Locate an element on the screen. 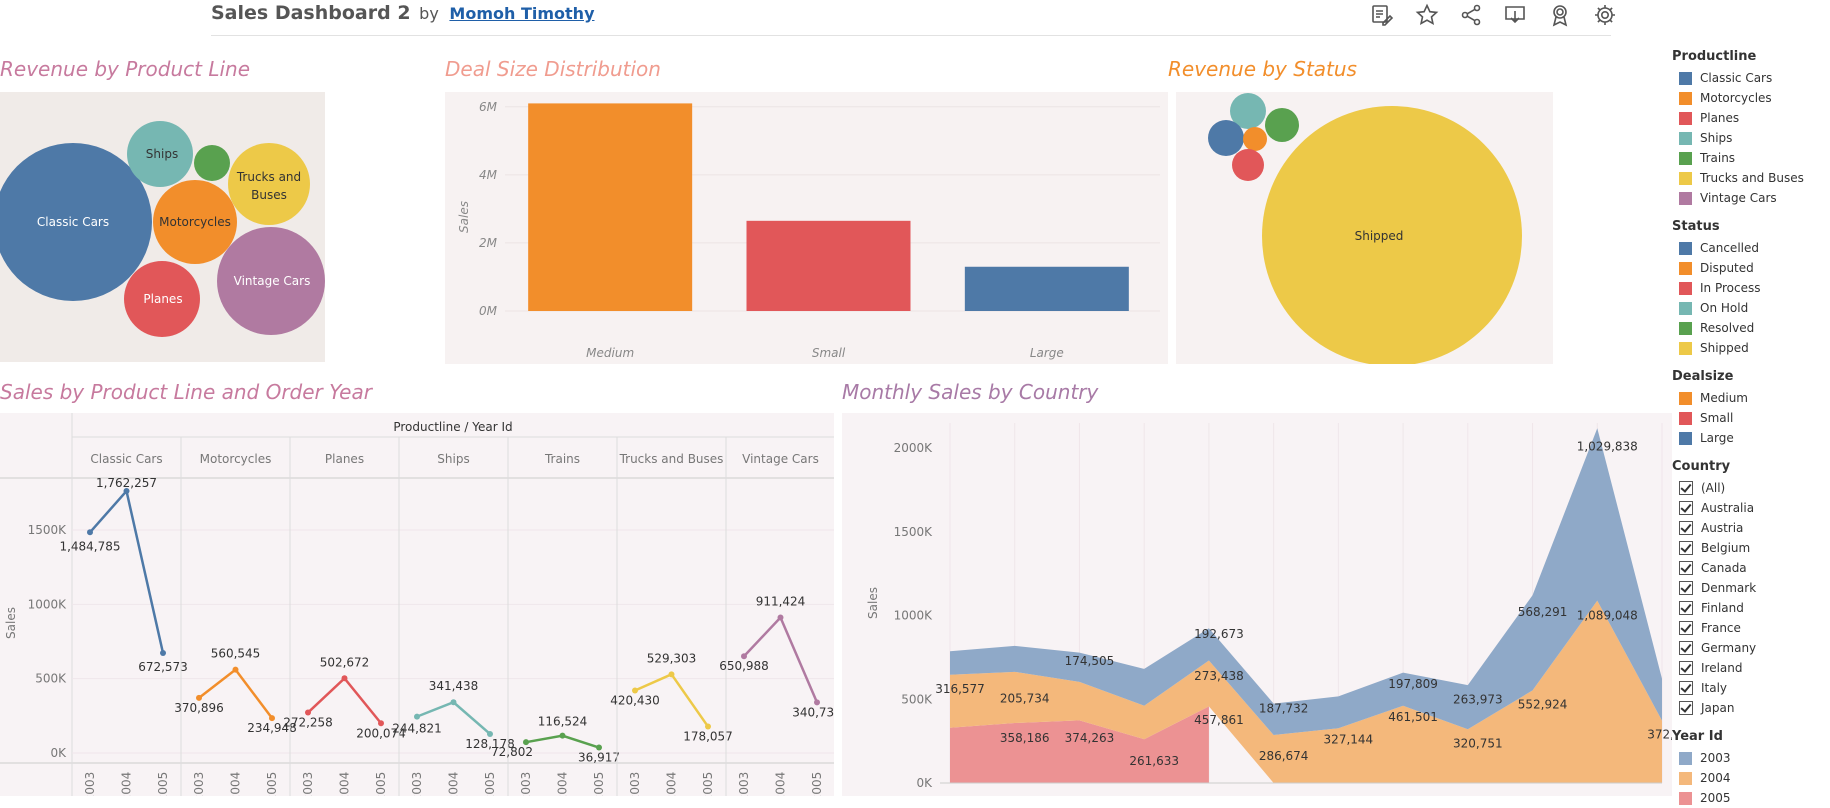  trellis-year-tick: 2005 is located at coordinates (817, 784).